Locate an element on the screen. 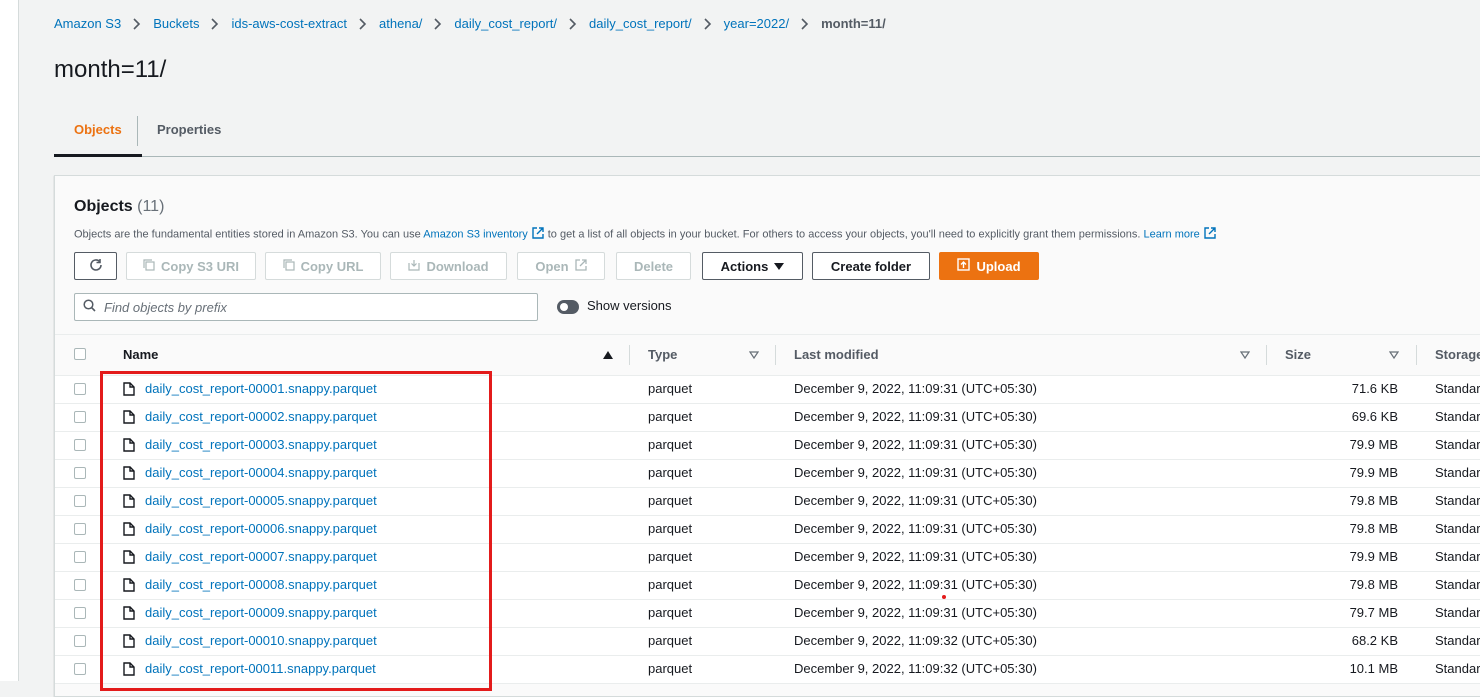  actions-dropdown: Actions is located at coordinates (752, 266).